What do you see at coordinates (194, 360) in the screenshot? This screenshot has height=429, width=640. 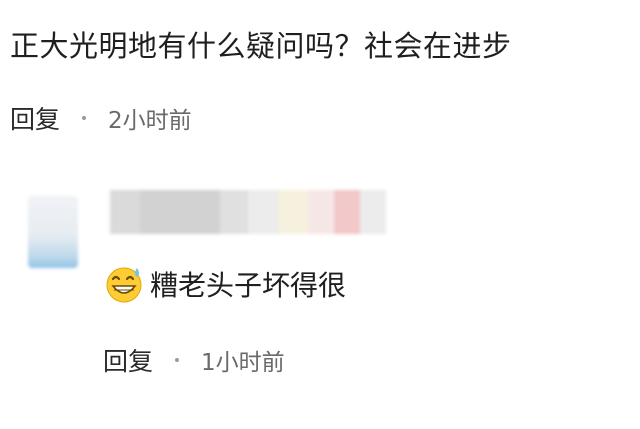 I see `reply-meta: 回复 1小时前` at bounding box center [194, 360].